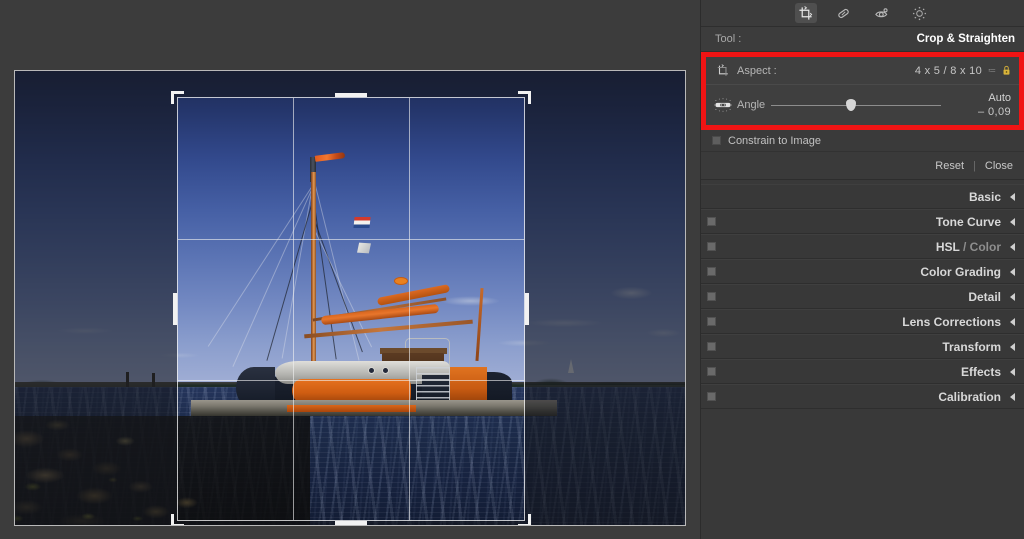 The width and height of the screenshot is (1024, 539). Describe the element at coordinates (994, 112) in the screenshot. I see `angle-value: – 0,09` at that location.